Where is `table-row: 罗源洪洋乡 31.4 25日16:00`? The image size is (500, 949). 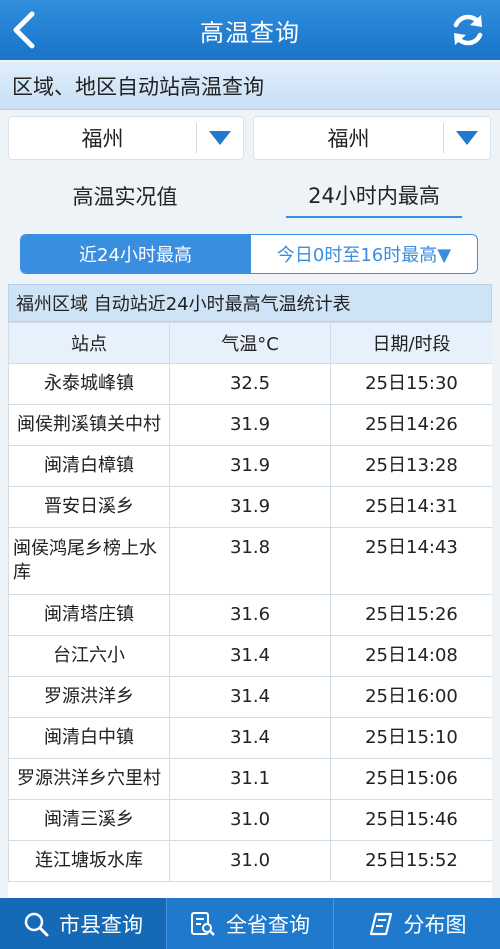
table-row: 罗源洪洋乡 31.4 25日16:00 is located at coordinates (250, 697).